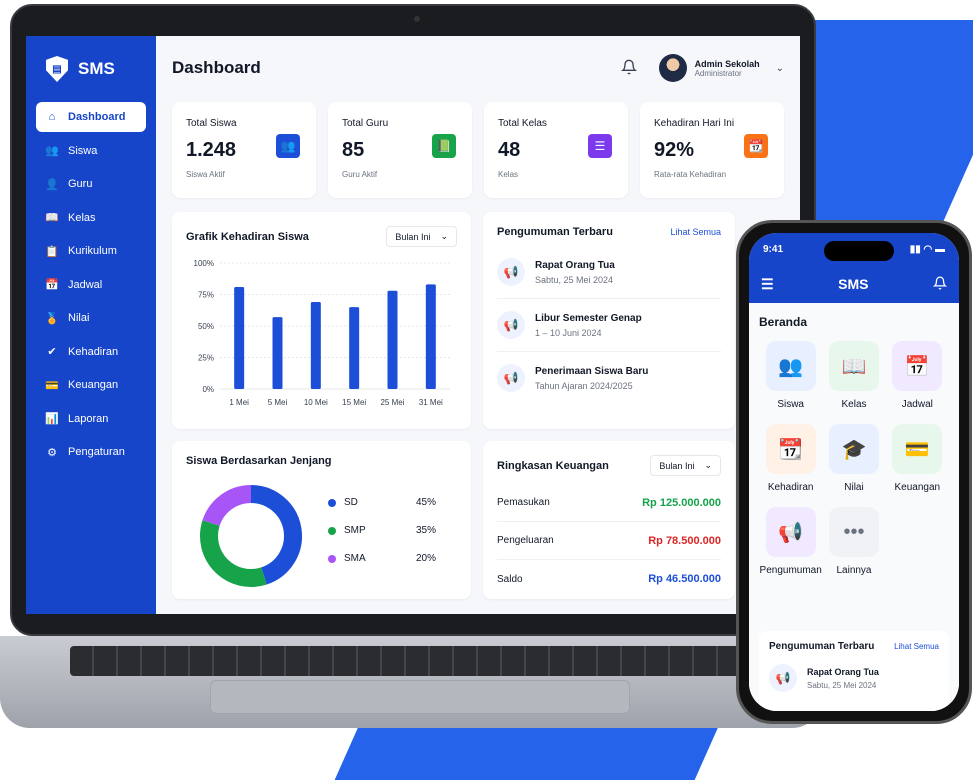 This screenshot has width=973, height=780. I want to click on user-menu: Admin Sekolah Administrator ⌄, so click(721, 68).